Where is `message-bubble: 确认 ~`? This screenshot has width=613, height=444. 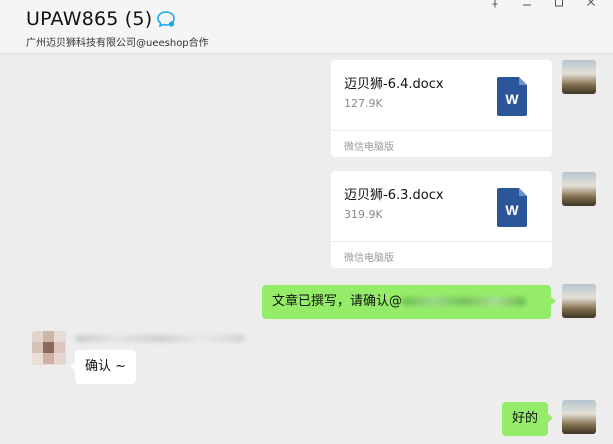 message-bubble: 确认 ~ is located at coordinates (103, 367).